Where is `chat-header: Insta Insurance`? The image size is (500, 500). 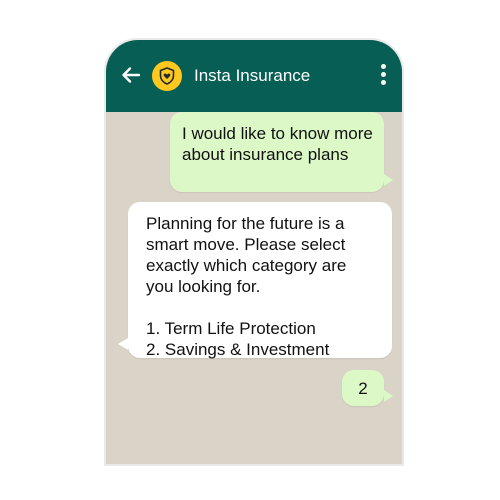
chat-header: Insta Insurance is located at coordinates (254, 76).